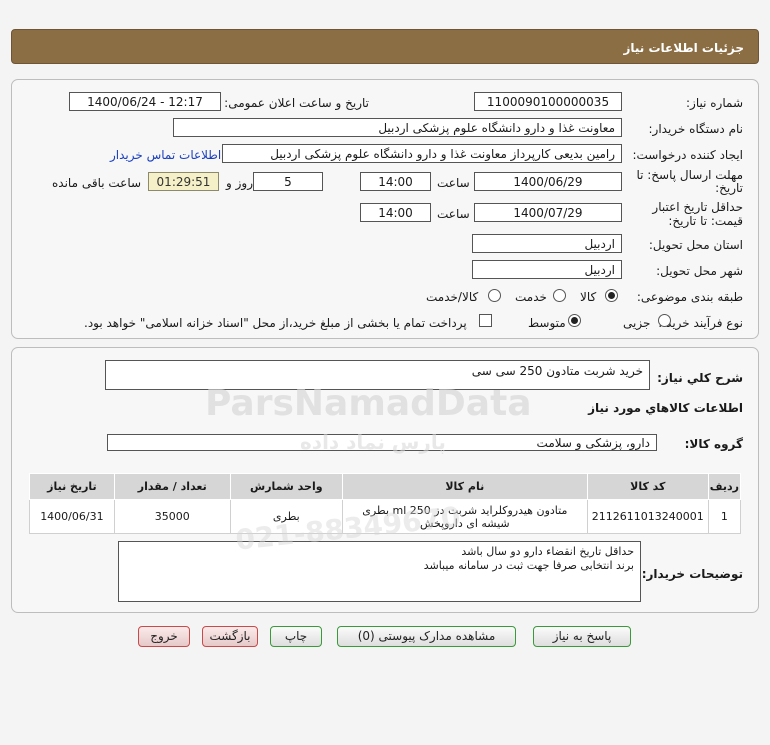 The image size is (770, 745). What do you see at coordinates (697, 207) in the screenshot?
I see `validity-label-1: حداقل تاریخ اعتبار` at bounding box center [697, 207].